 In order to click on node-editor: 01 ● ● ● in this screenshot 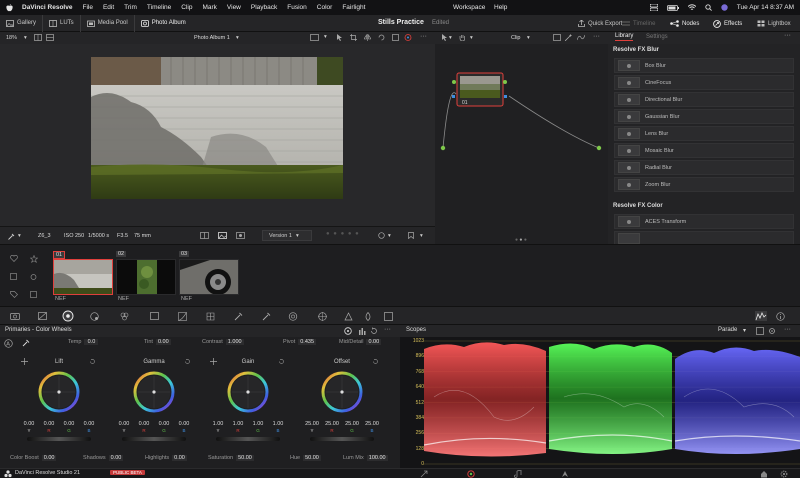, I will do `click(521, 144)`.